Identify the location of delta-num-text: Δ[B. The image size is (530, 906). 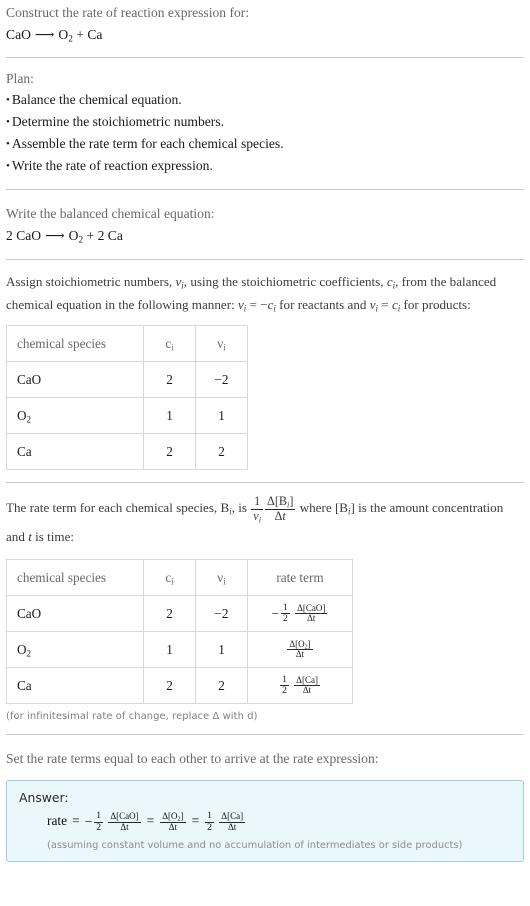
(277, 501).